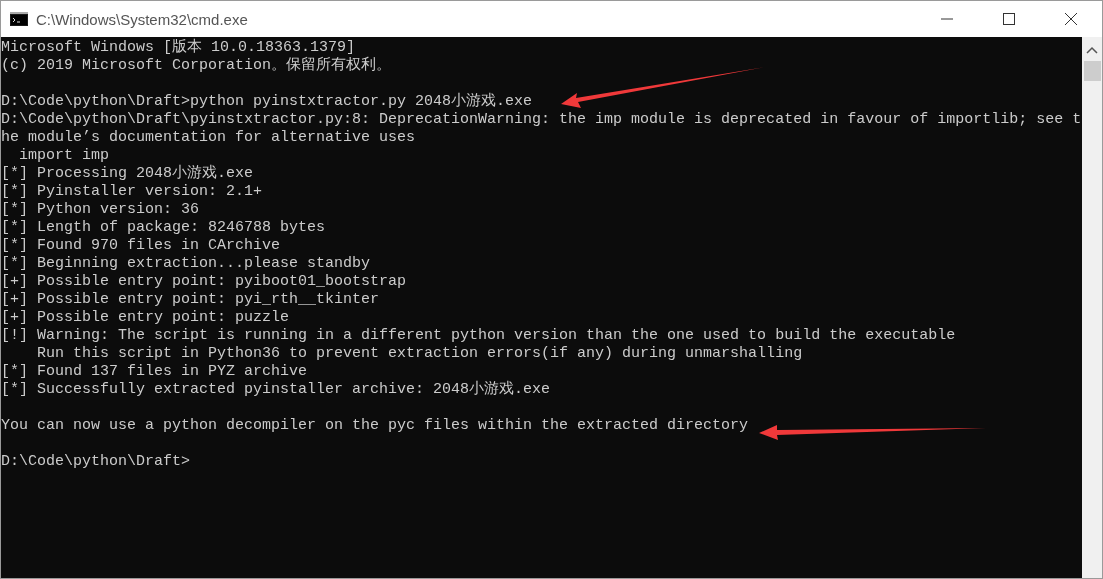 This screenshot has height=579, width=1103. I want to click on console-line: D:\Code\python\Draft>python pyinstxtractor.py 2048小游戏.exe, so click(267, 102).